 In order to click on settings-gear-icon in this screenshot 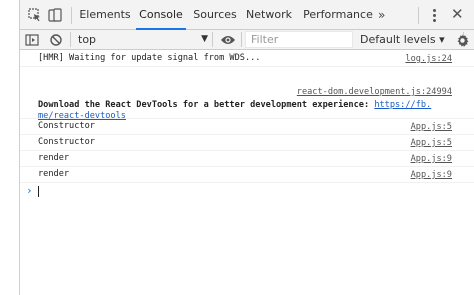, I will do `click(462, 40)`.